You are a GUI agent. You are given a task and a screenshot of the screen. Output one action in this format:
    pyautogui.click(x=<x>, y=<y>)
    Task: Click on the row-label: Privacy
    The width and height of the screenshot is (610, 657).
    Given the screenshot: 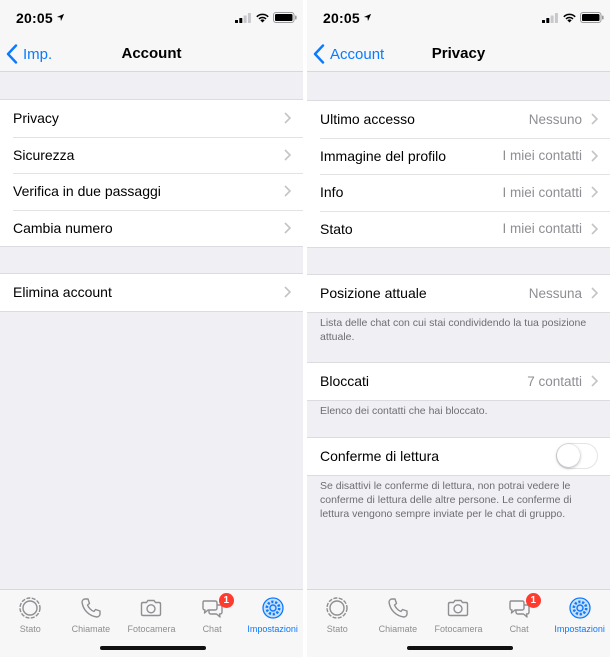 What is the action you would take?
    pyautogui.click(x=36, y=118)
    